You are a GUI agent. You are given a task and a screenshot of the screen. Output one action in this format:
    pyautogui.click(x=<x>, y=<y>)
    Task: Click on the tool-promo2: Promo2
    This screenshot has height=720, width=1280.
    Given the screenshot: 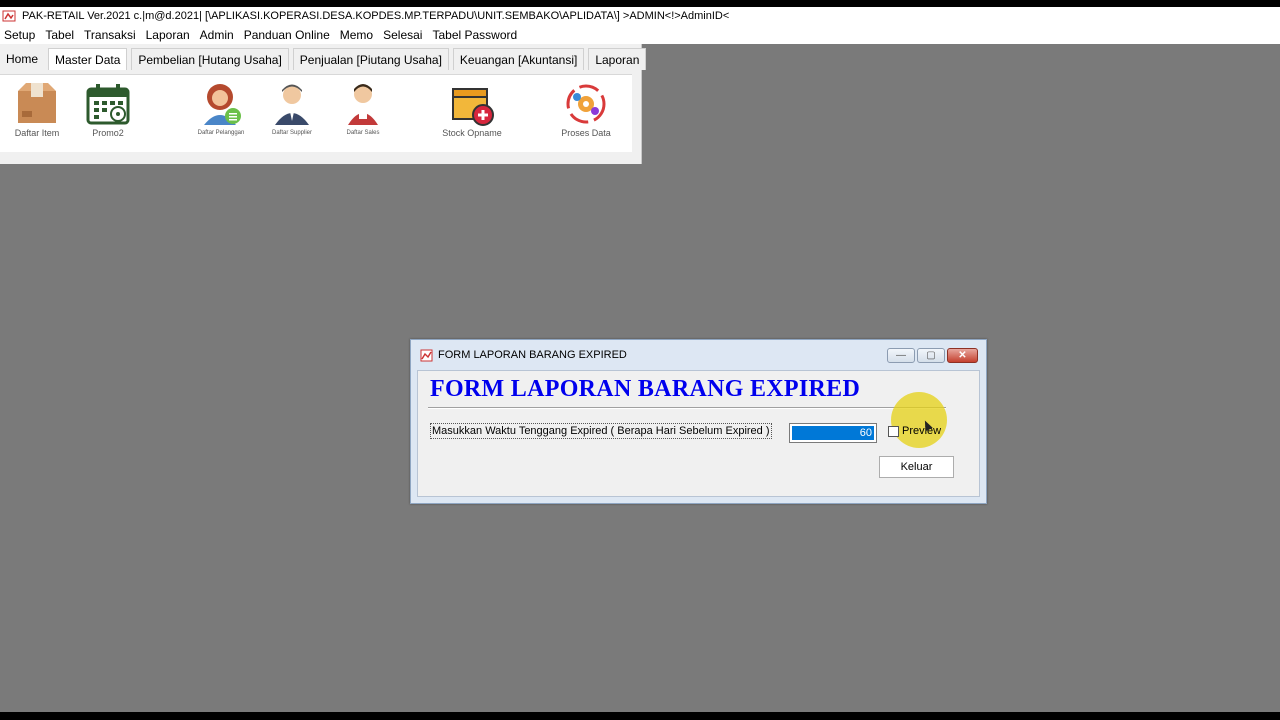 What is the action you would take?
    pyautogui.click(x=108, y=109)
    